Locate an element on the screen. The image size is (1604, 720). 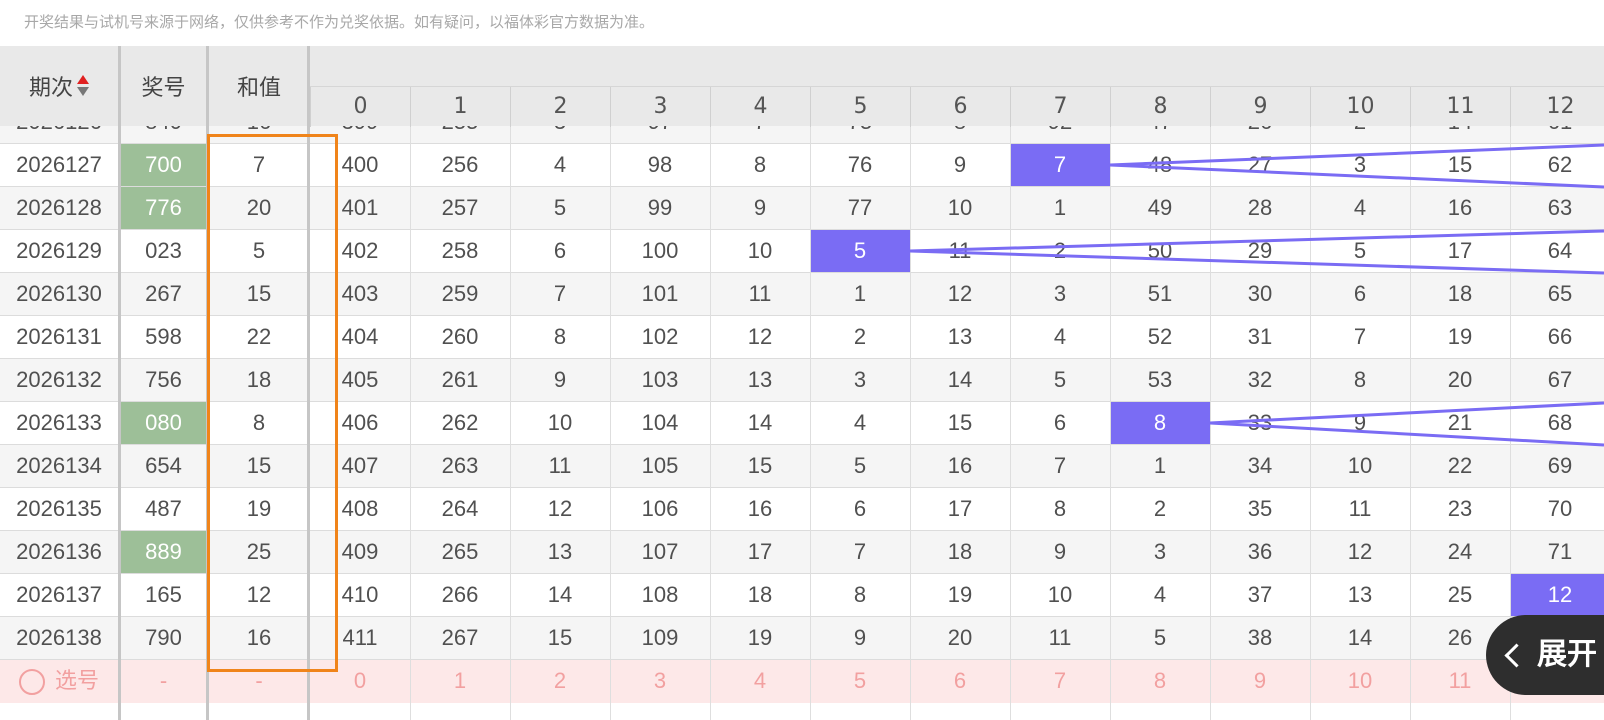
omission-cell: 52 is located at coordinates (1160, 336).